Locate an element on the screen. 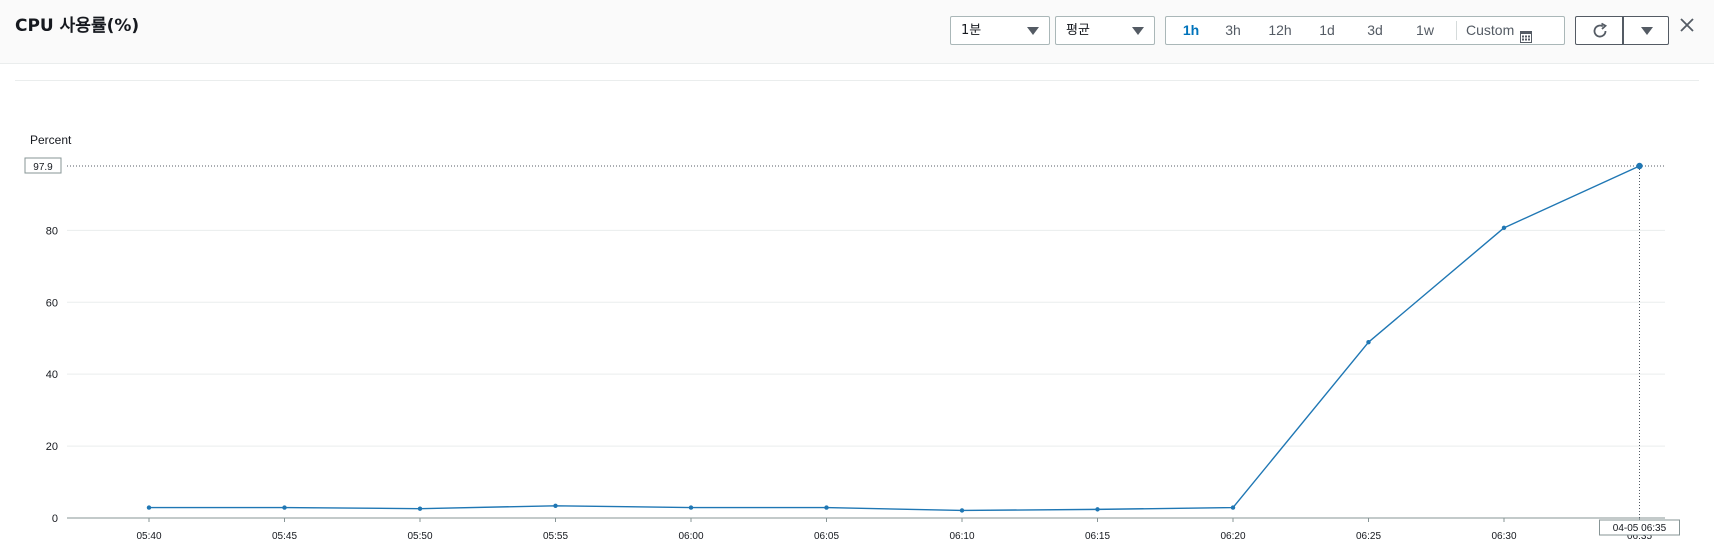  y-tick-label: 60 is located at coordinates (52, 303).